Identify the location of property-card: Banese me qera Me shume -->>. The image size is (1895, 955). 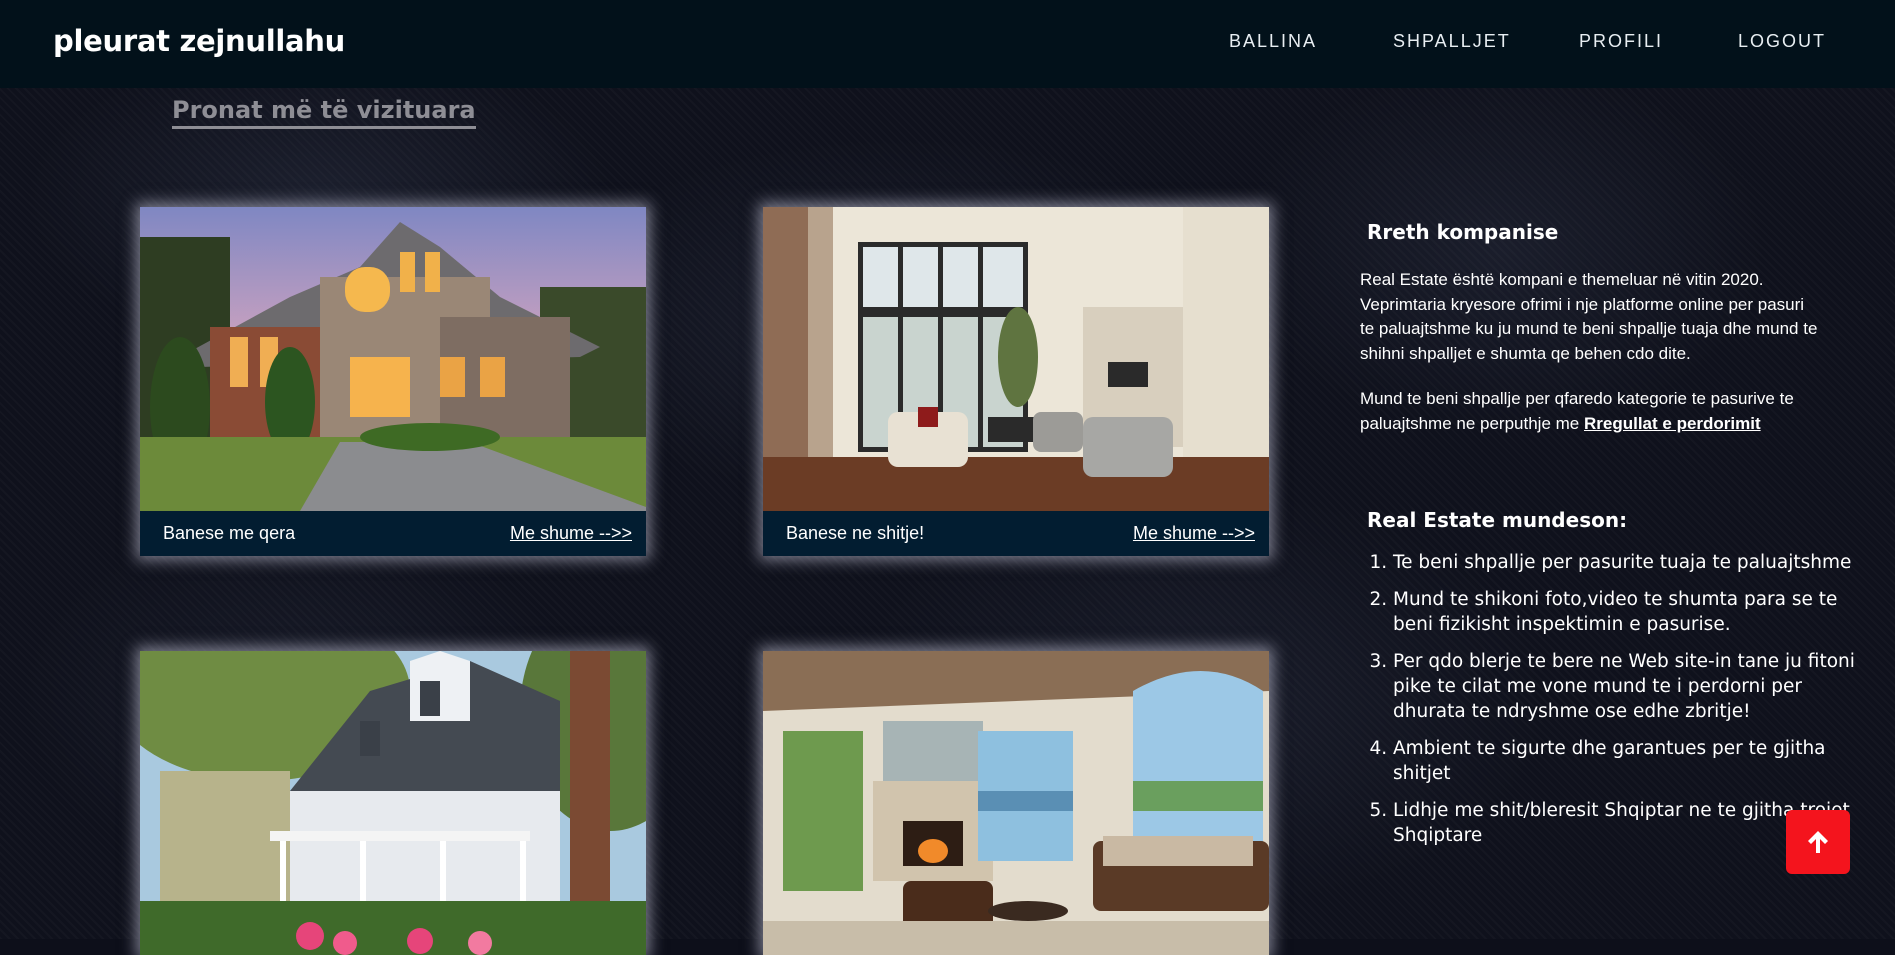
(393, 381).